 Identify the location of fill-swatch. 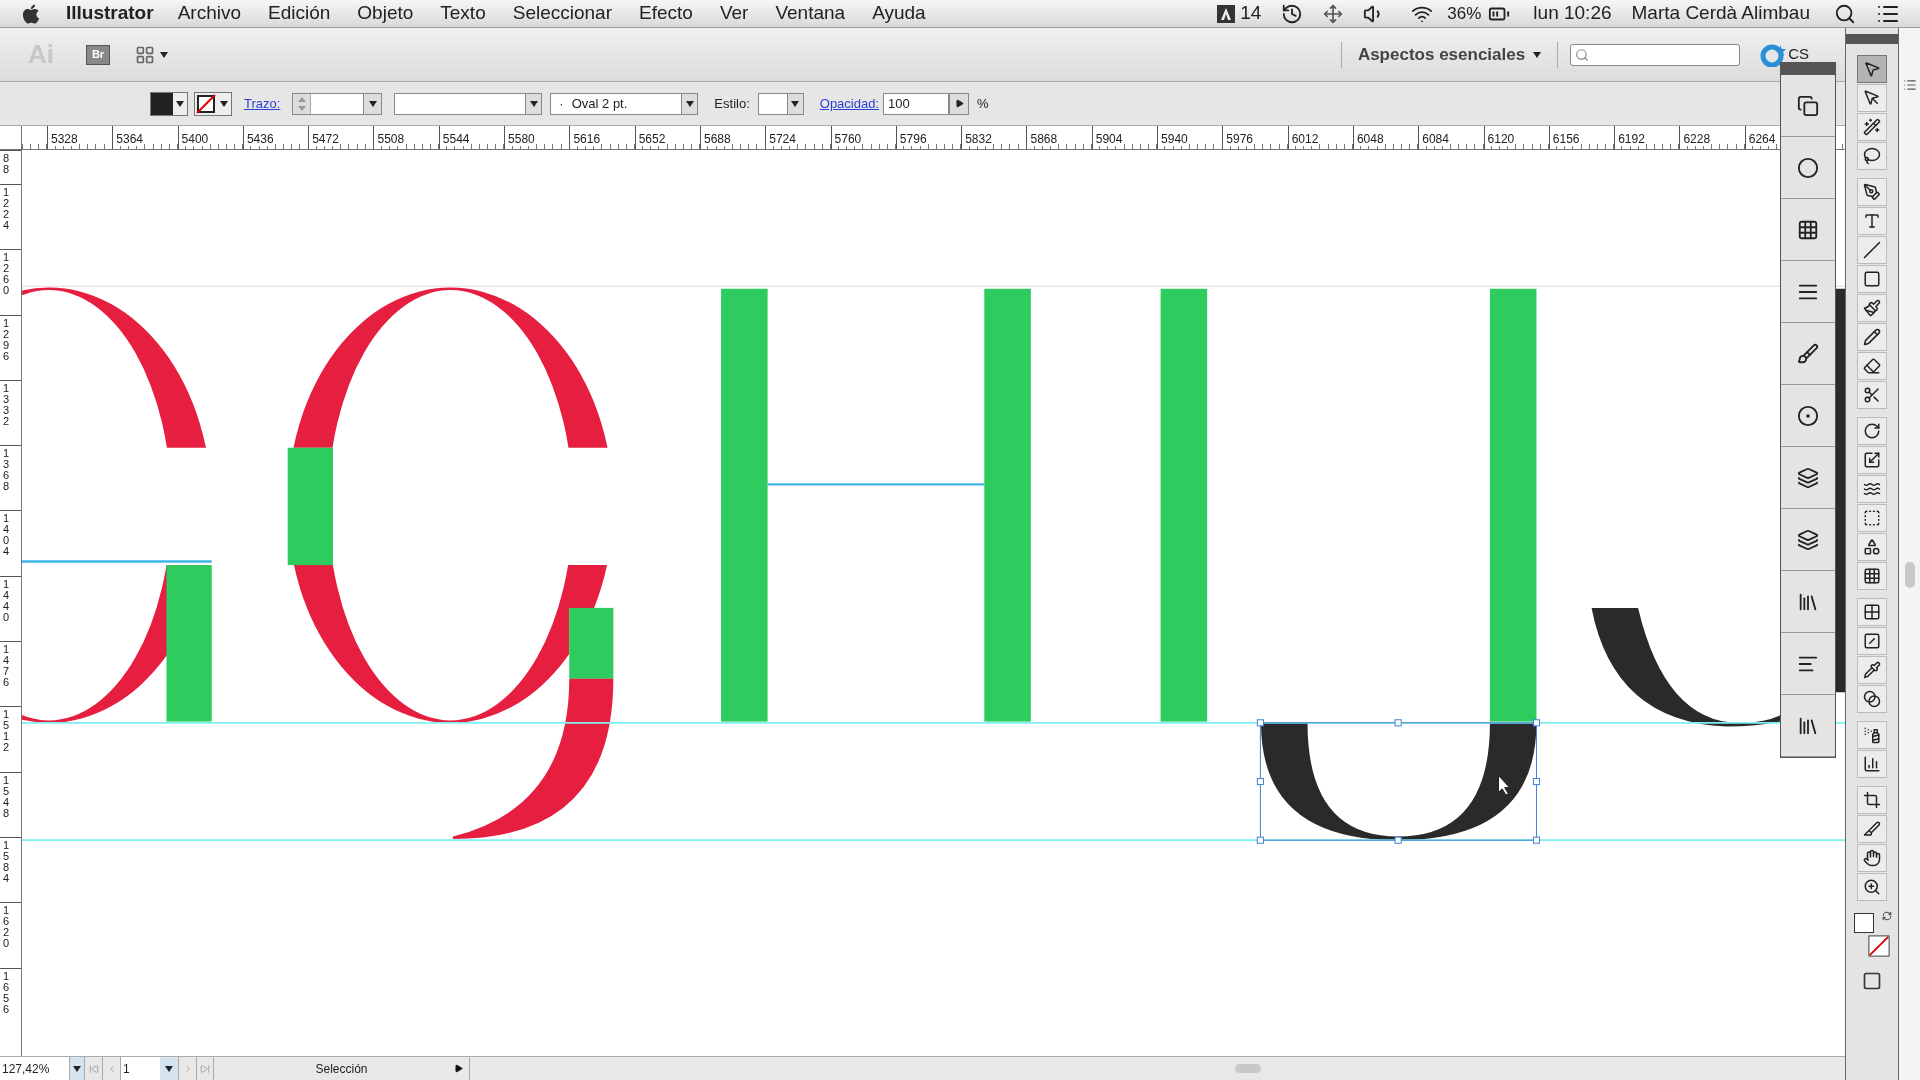
(169, 103).